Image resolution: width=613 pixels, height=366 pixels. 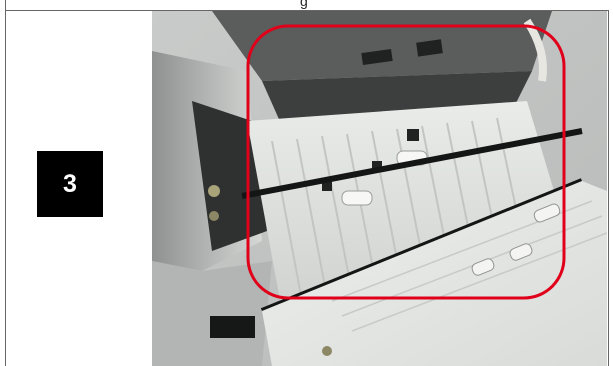 What do you see at coordinates (413, 135) in the screenshot?
I see `roller-slot` at bounding box center [413, 135].